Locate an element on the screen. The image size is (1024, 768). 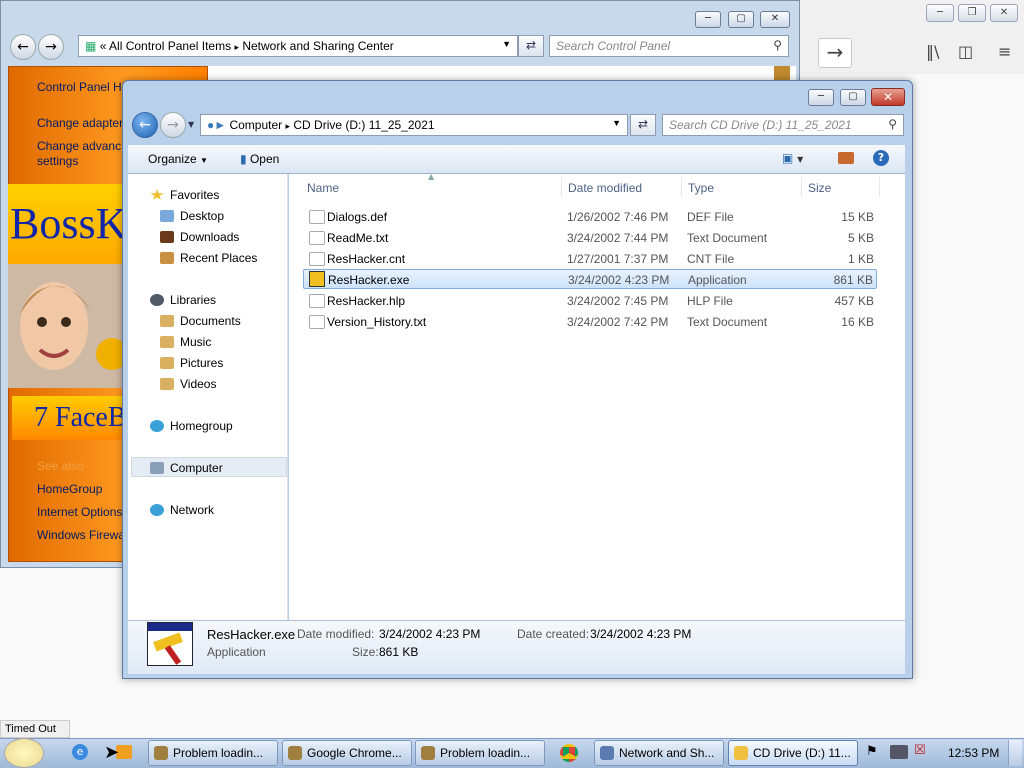
view-options-icon: ▣ ▼ is located at coordinates (792, 158).